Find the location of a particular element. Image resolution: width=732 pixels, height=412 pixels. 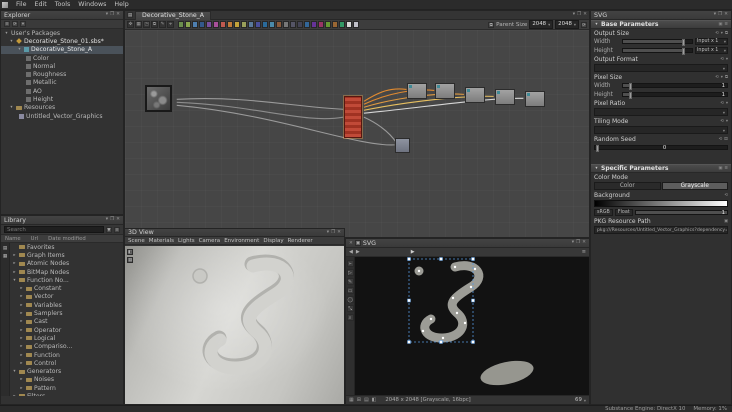

library-item-constant: ▸ Constant is located at coordinates (66, 288).